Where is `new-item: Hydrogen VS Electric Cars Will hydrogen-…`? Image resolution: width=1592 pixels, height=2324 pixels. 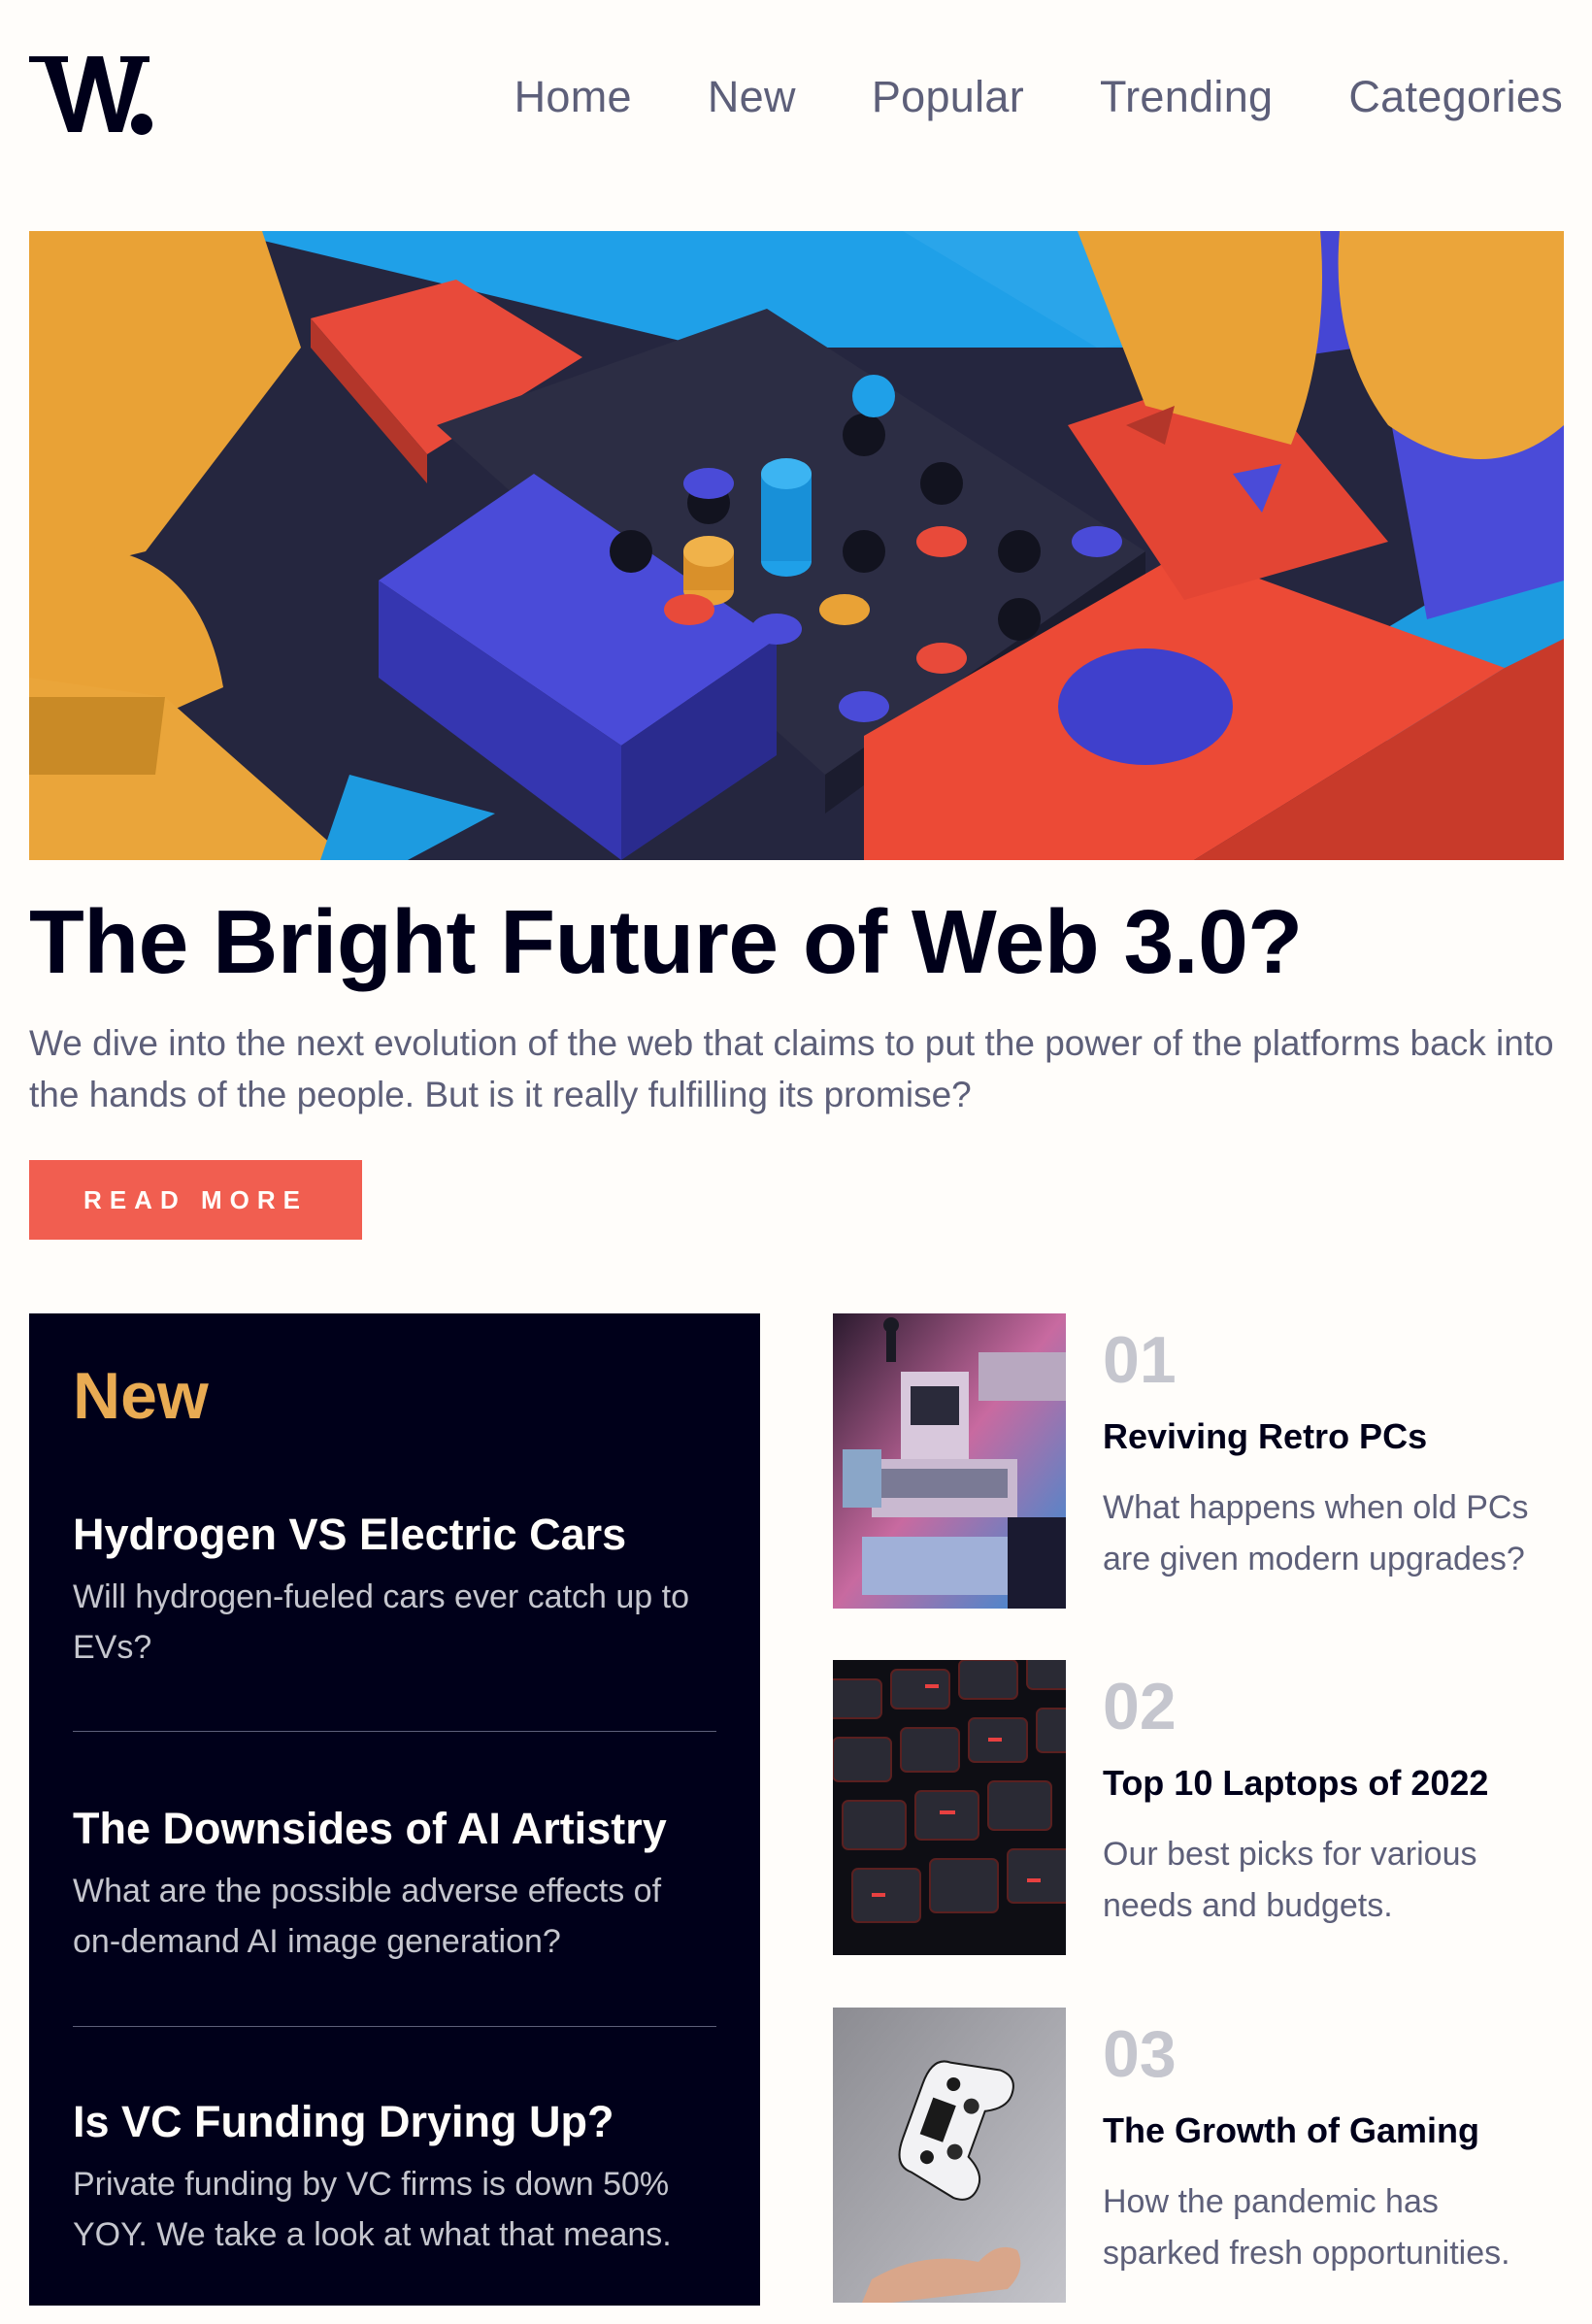
new-item: Hydrogen VS Electric Cars Will hydrogen-… is located at coordinates (394, 1590).